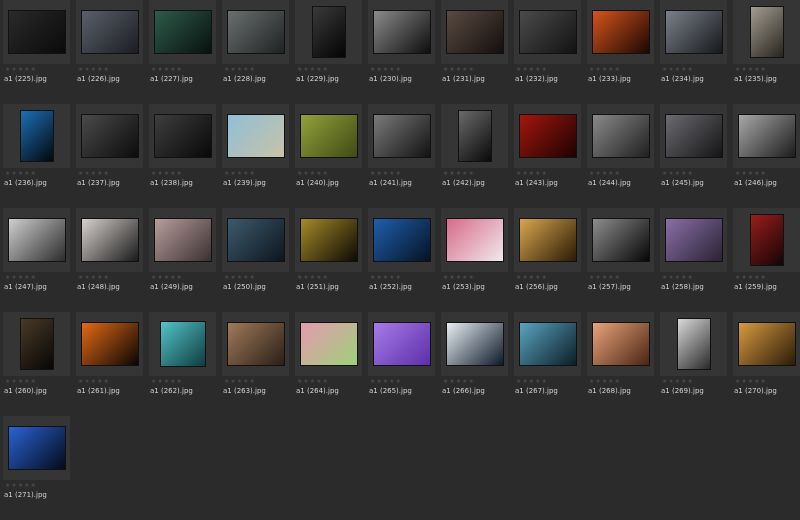  Describe the element at coordinates (765, 364) in the screenshot. I see `thumbnail-item: ★★★★★ a1 (270).jpg` at that location.